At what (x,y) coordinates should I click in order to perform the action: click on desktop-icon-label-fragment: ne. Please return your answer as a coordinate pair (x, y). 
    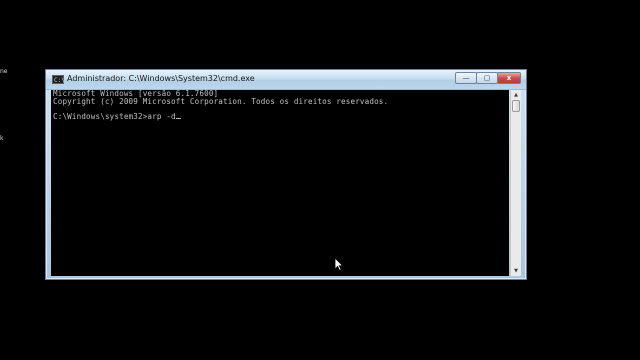
    Looking at the image, I should click on (4, 72).